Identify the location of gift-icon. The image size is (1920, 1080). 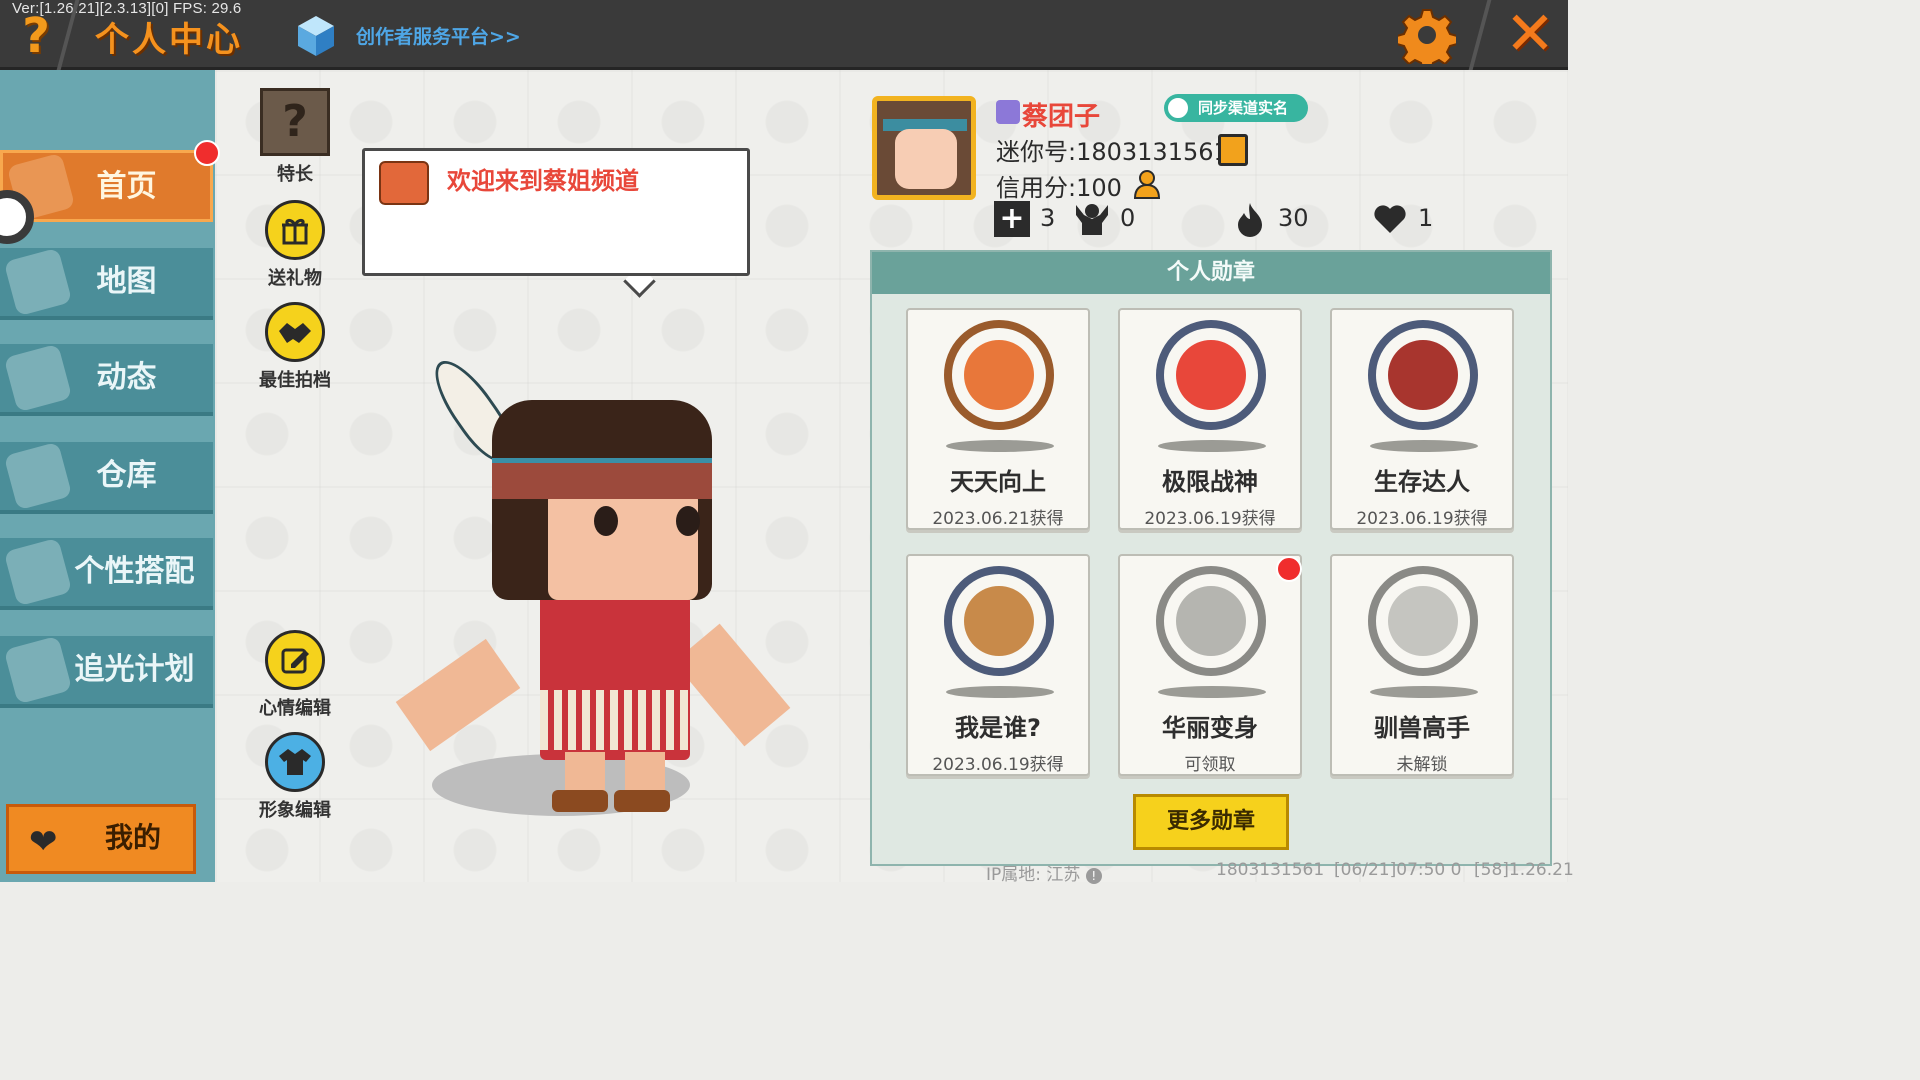
(295, 230).